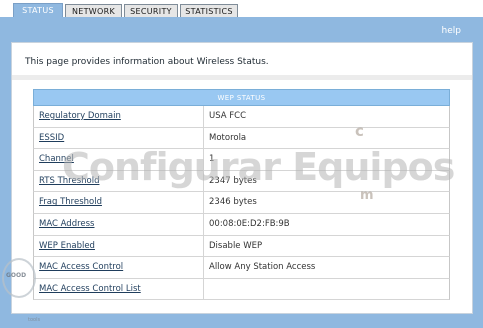 The width and height of the screenshot is (483, 328). Describe the element at coordinates (326, 224) in the screenshot. I see `row-value-cell: 00:08:0E:D2:FB:9B` at that location.